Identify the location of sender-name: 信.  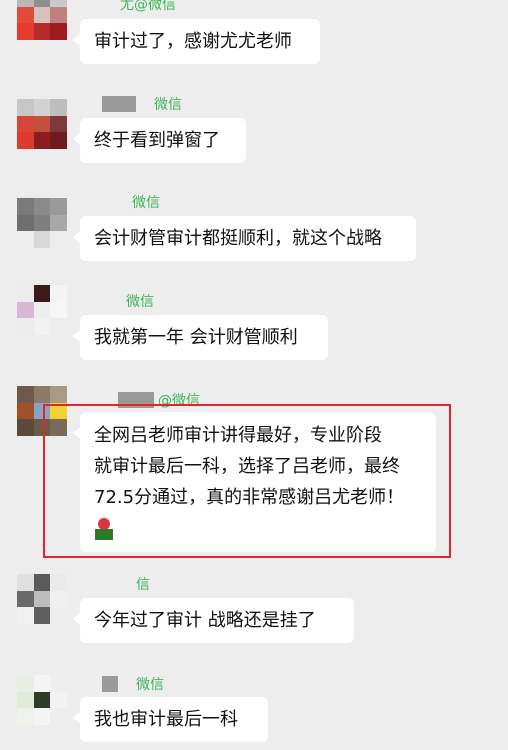
(143, 584).